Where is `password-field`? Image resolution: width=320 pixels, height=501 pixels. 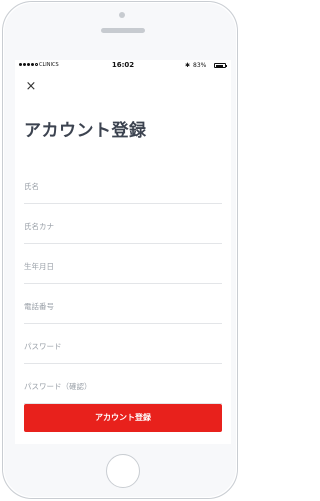 password-field is located at coordinates (123, 344).